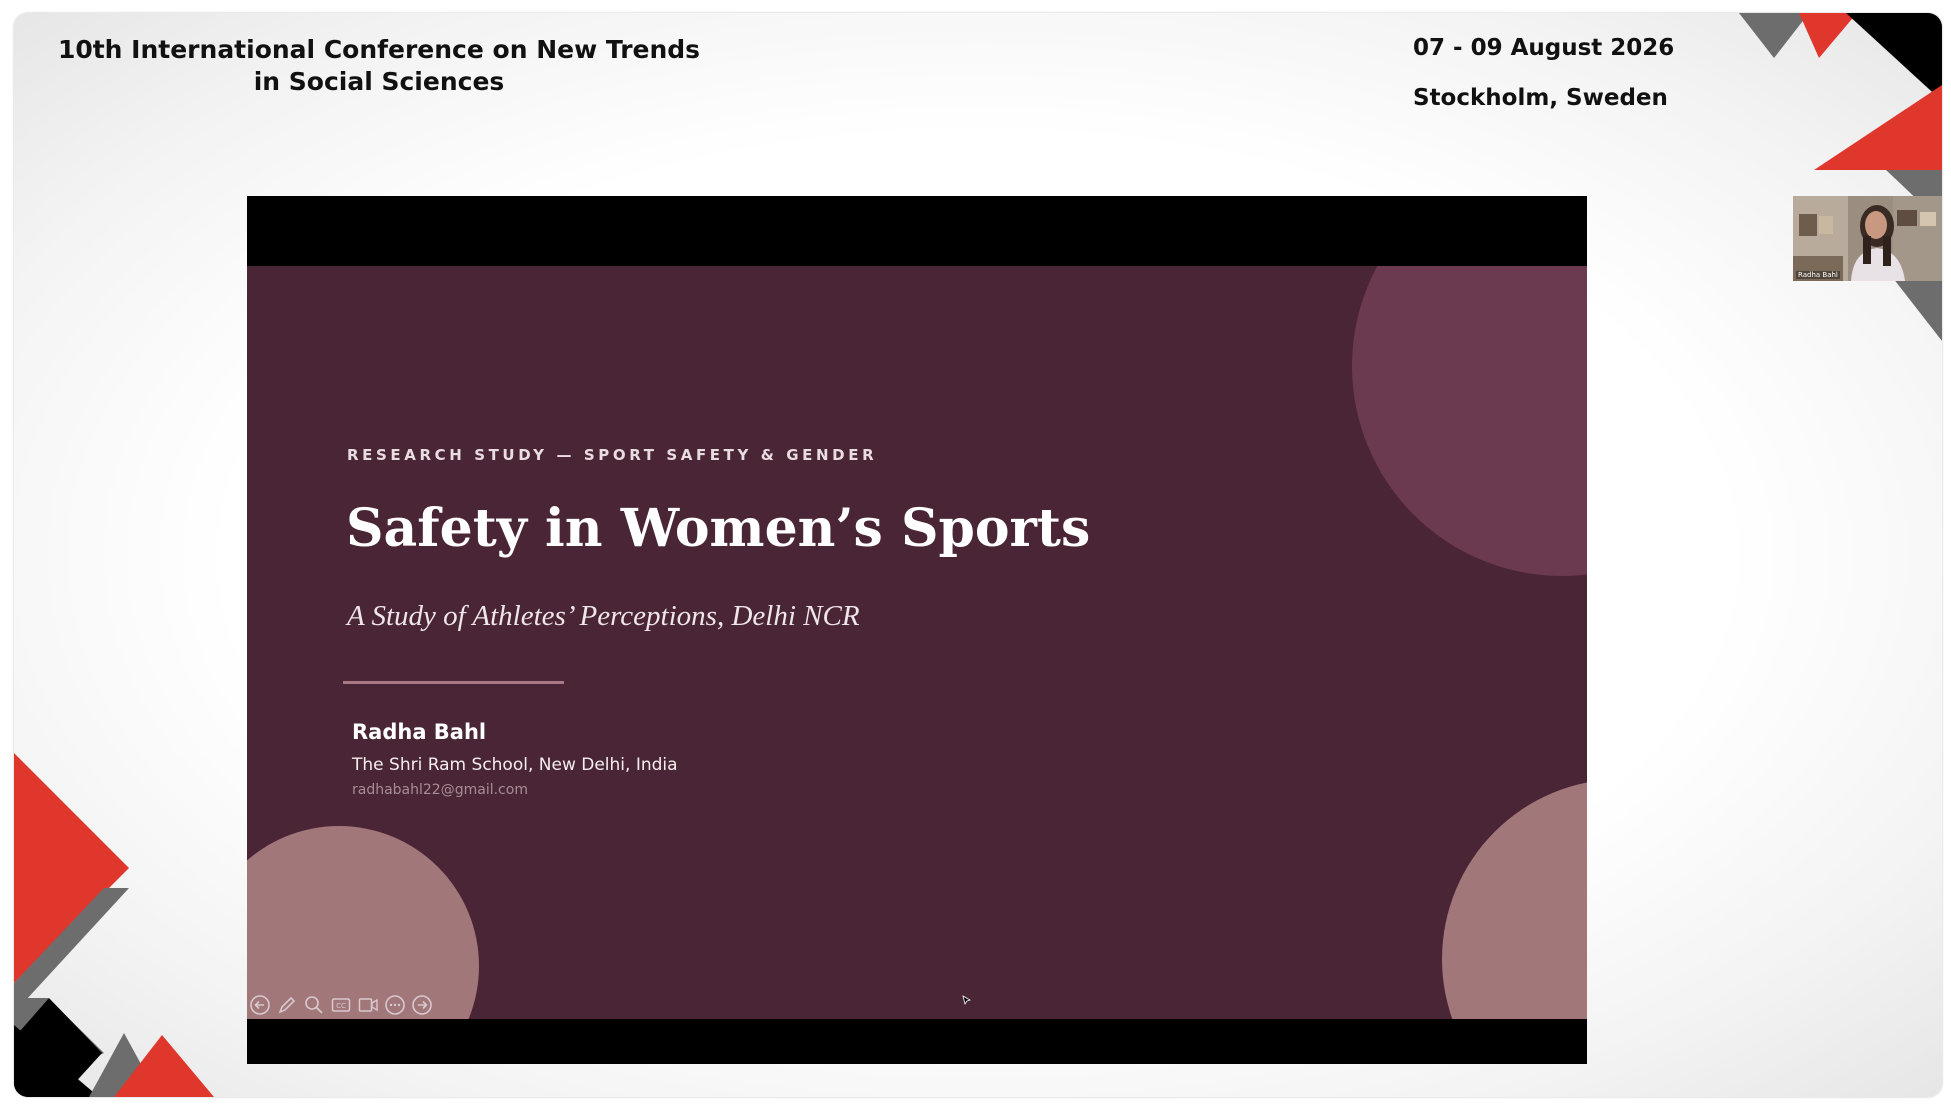 The image size is (1951, 1109). Describe the element at coordinates (718, 528) in the screenshot. I see `slide-title: Safety in Women’s Sports` at that location.